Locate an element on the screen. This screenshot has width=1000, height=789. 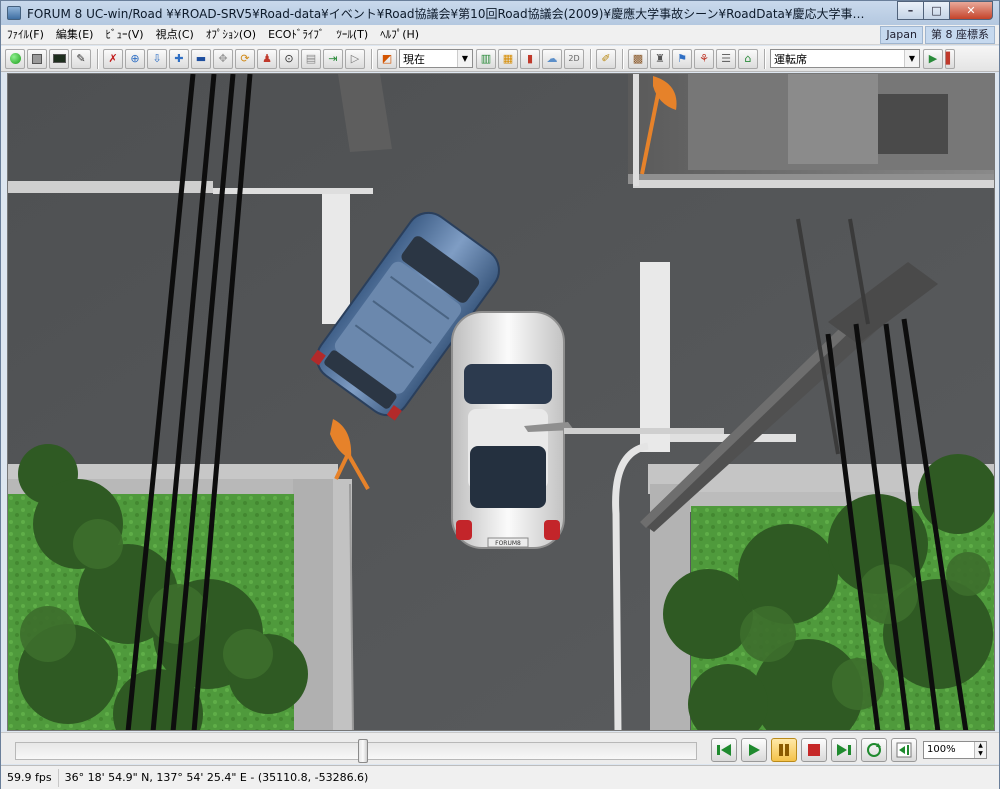
pause-icon is located at coordinates (784, 750).